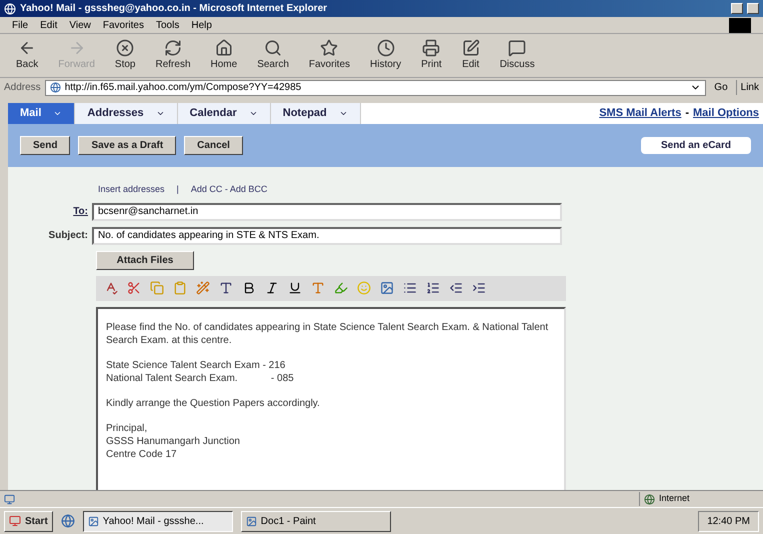  What do you see at coordinates (721, 87) in the screenshot?
I see `go-button: Go` at bounding box center [721, 87].